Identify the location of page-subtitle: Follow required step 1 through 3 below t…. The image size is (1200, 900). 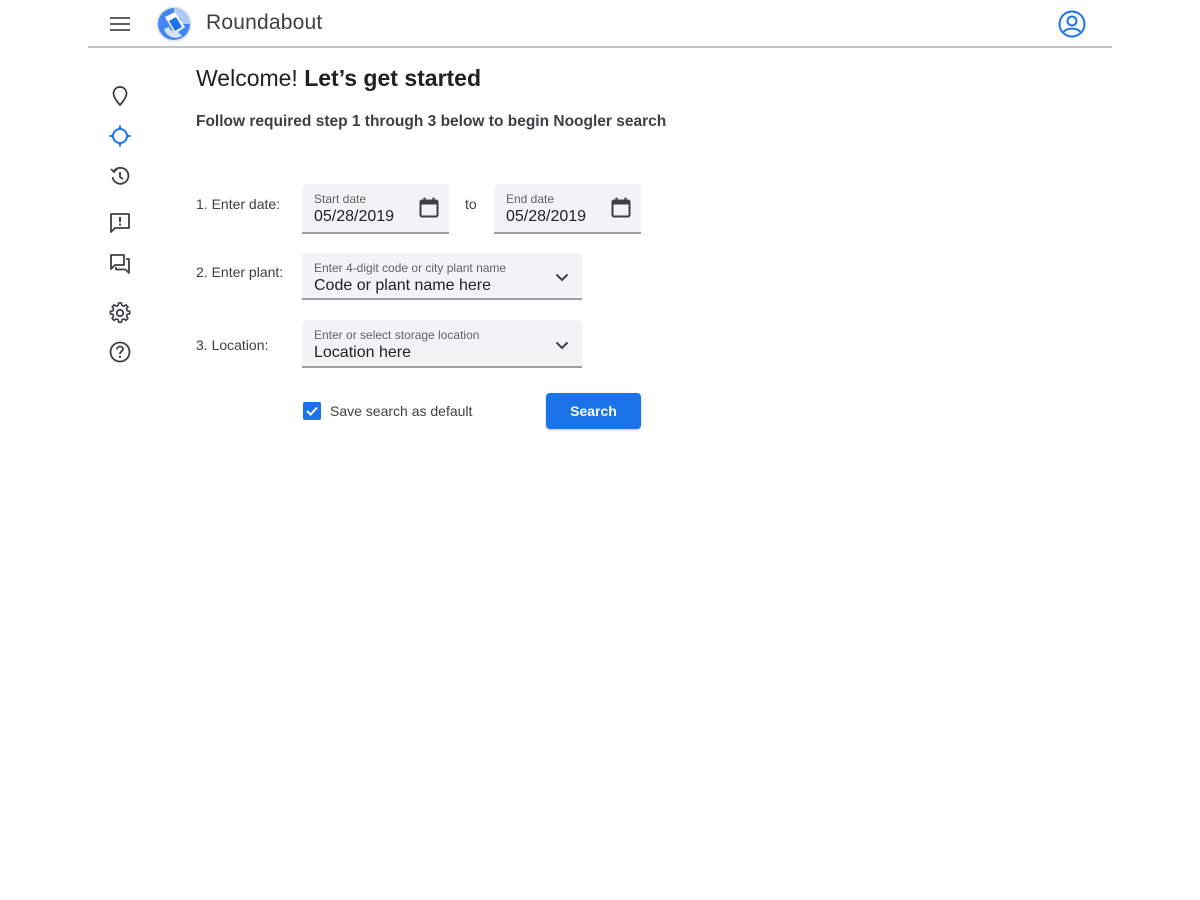
(431, 121).